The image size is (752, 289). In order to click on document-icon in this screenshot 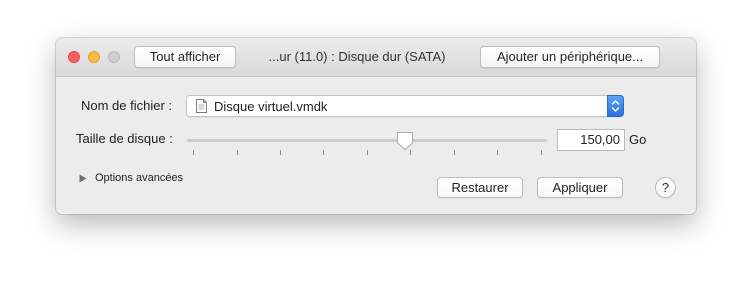, I will do `click(201, 106)`.